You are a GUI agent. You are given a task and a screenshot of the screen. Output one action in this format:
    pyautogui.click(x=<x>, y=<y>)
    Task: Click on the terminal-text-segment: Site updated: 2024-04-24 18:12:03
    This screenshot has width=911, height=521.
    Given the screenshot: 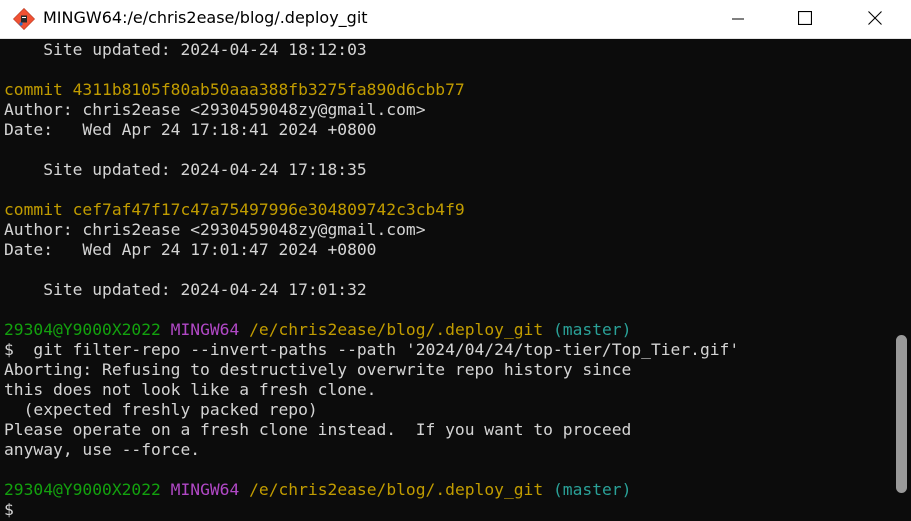 What is the action you would take?
    pyautogui.click(x=185, y=49)
    